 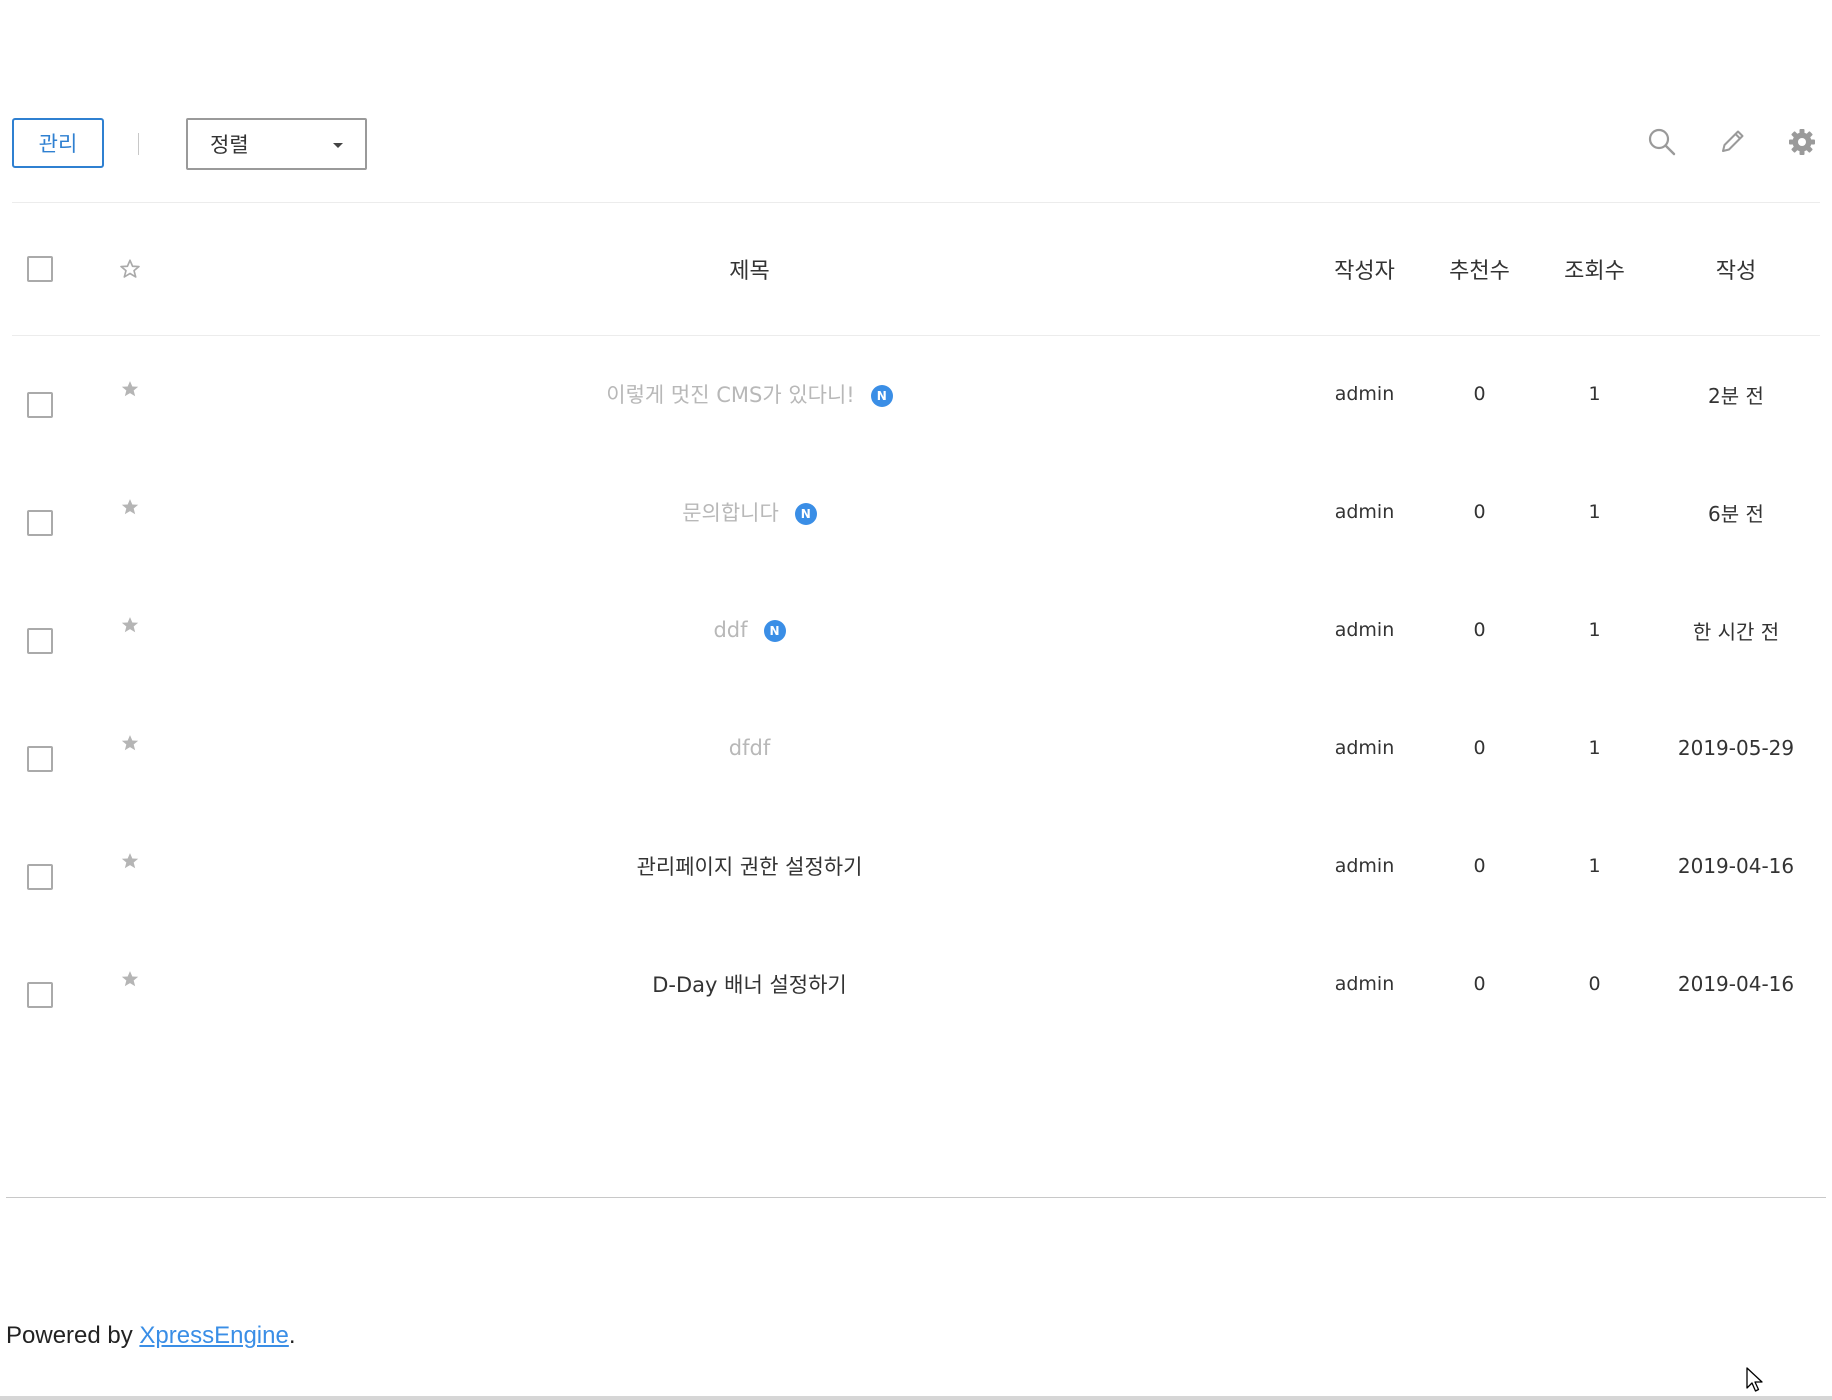 What do you see at coordinates (1755, 1382) in the screenshot?
I see `mouse-cursor-icon` at bounding box center [1755, 1382].